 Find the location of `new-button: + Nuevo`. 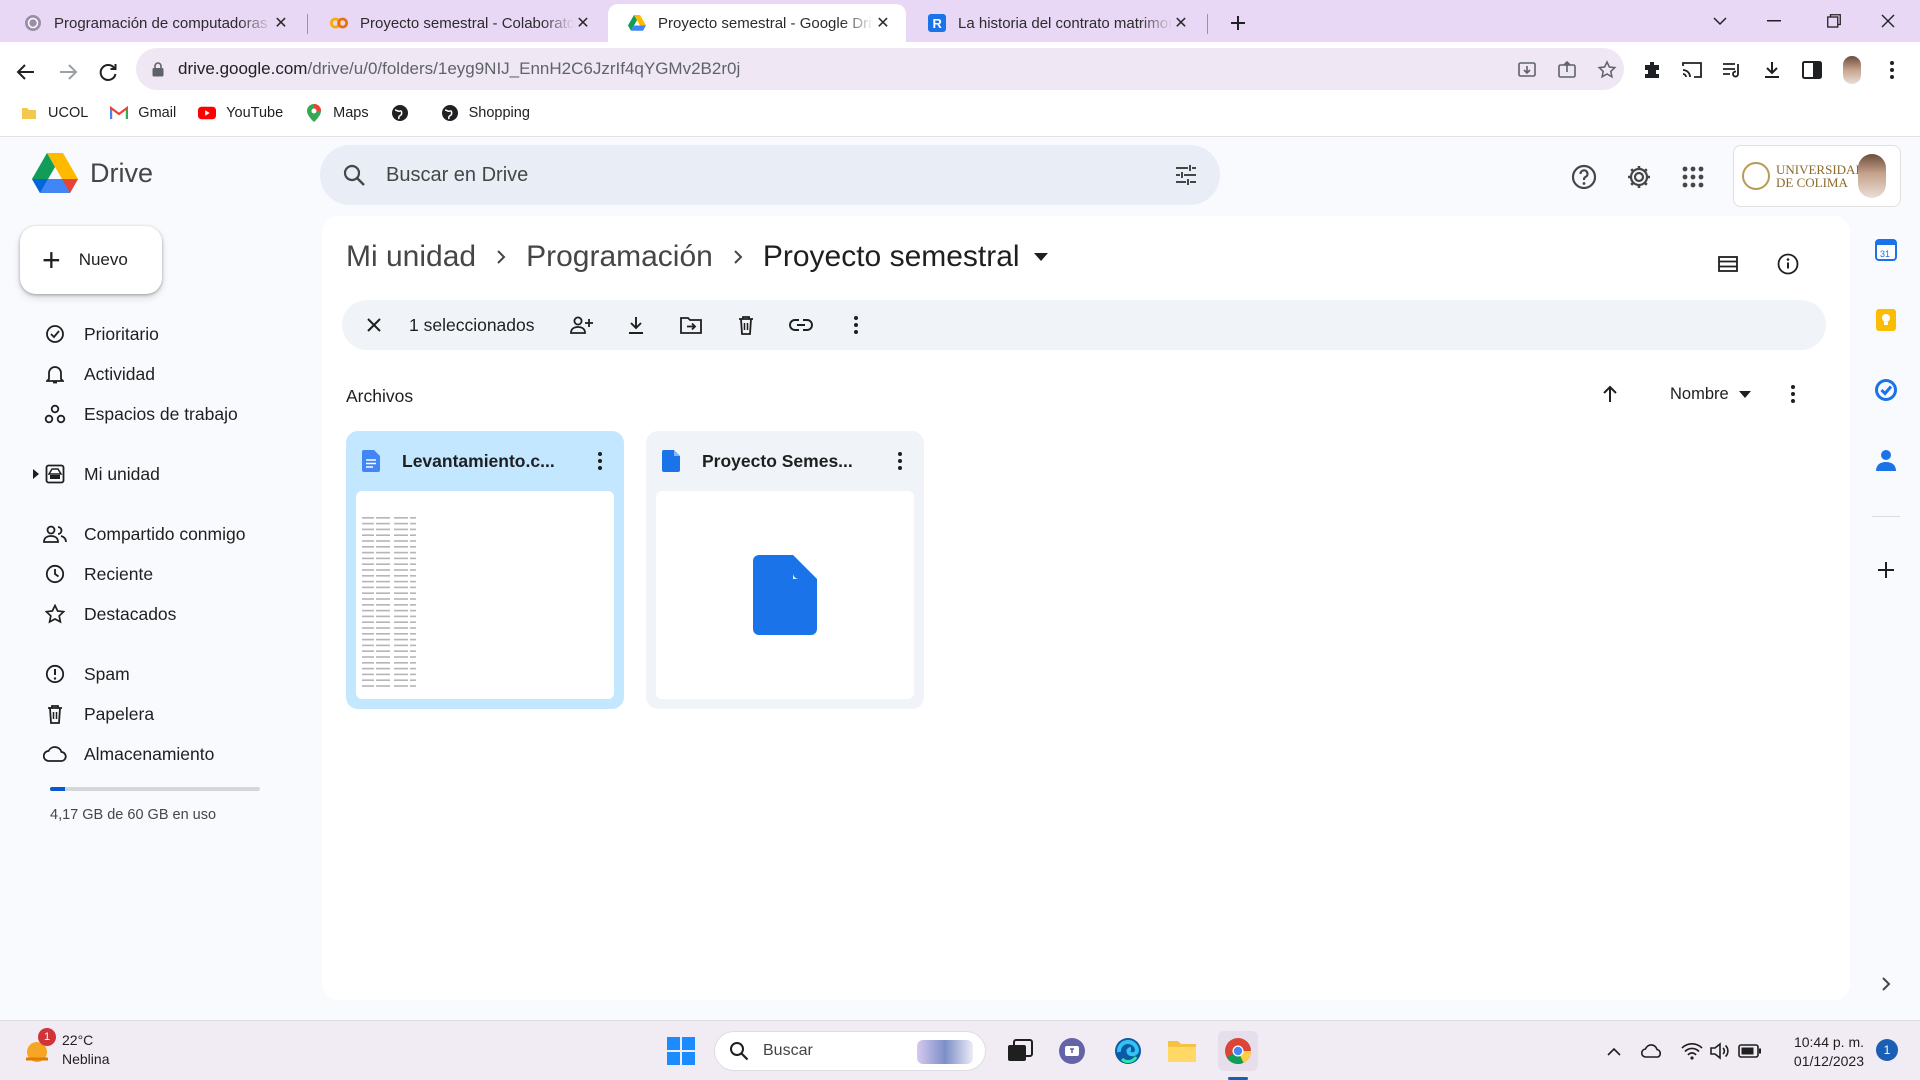

new-button: + Nuevo is located at coordinates (91, 260).